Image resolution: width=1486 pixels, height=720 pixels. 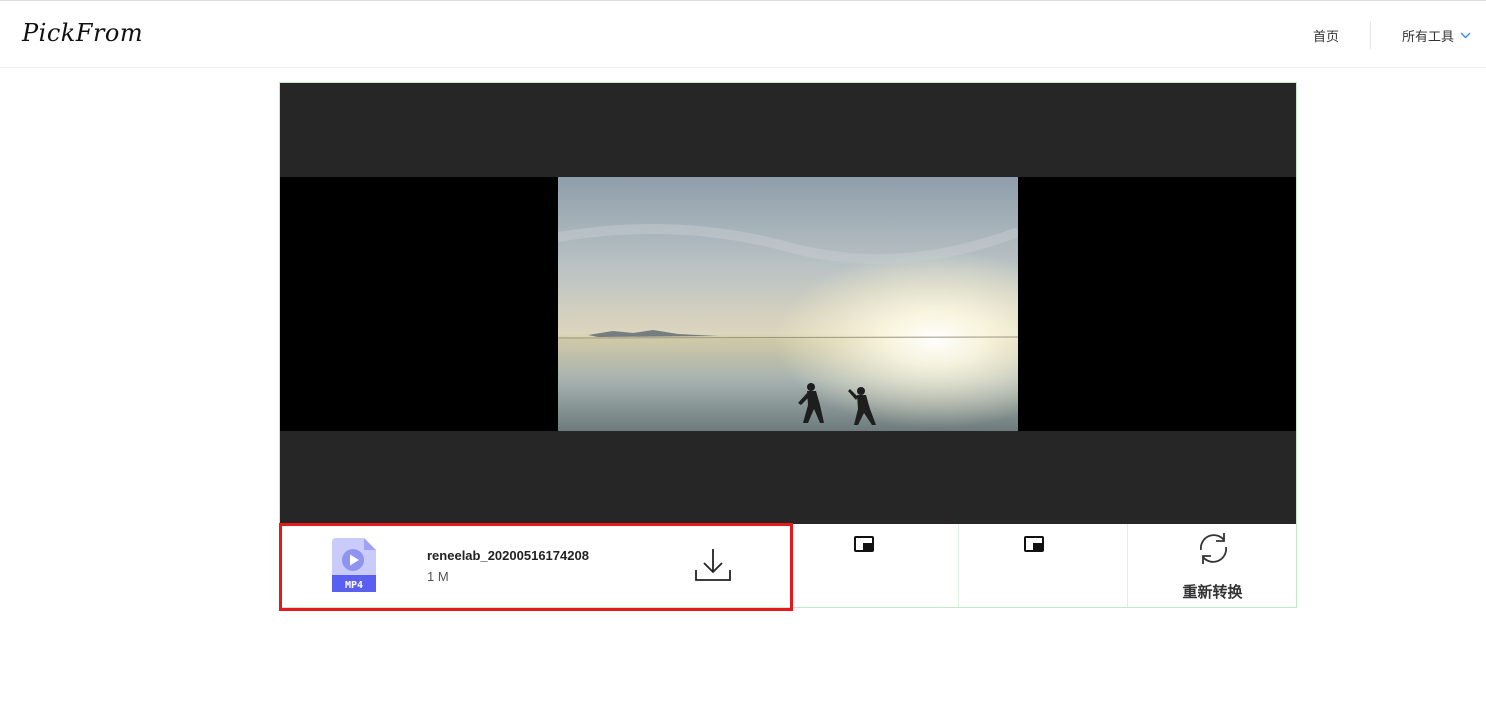 What do you see at coordinates (1212, 592) in the screenshot?
I see `reconvert-label: 重新转换` at bounding box center [1212, 592].